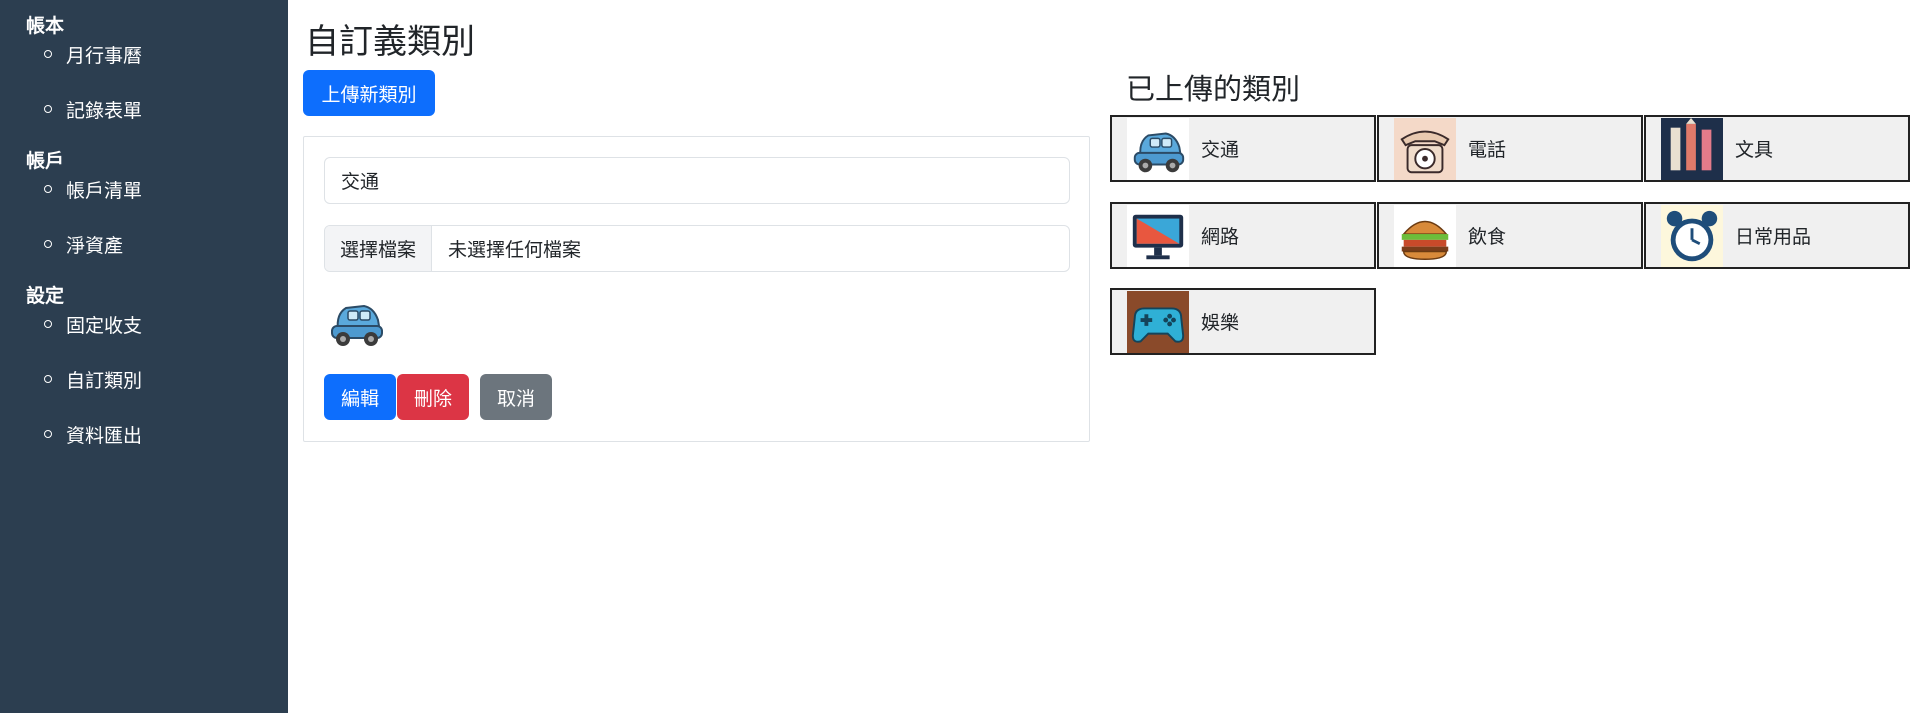 This screenshot has width=1920, height=713. What do you see at coordinates (1220, 237) in the screenshot?
I see `category-label: 網路` at bounding box center [1220, 237].